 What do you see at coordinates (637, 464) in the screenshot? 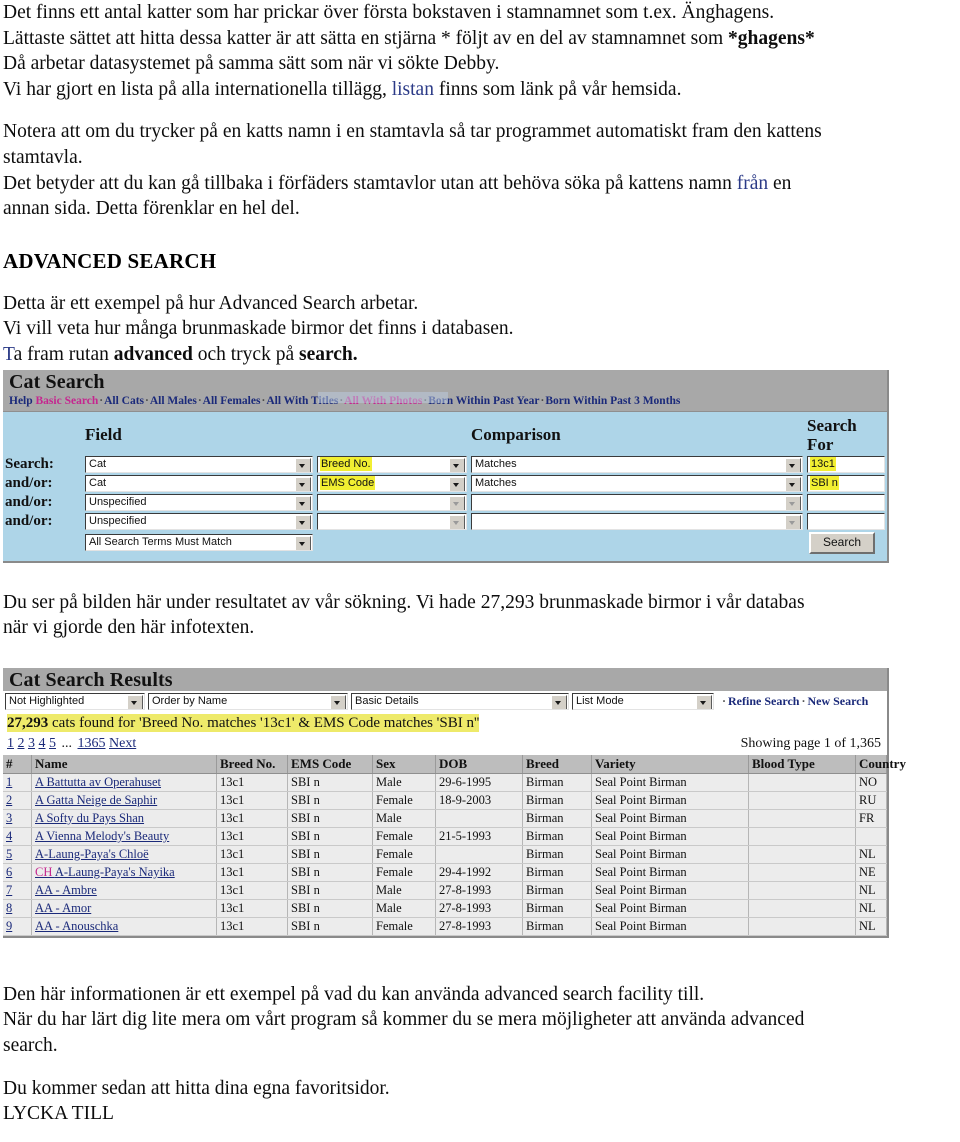
I see `comparison-select-0: Matches` at bounding box center [637, 464].